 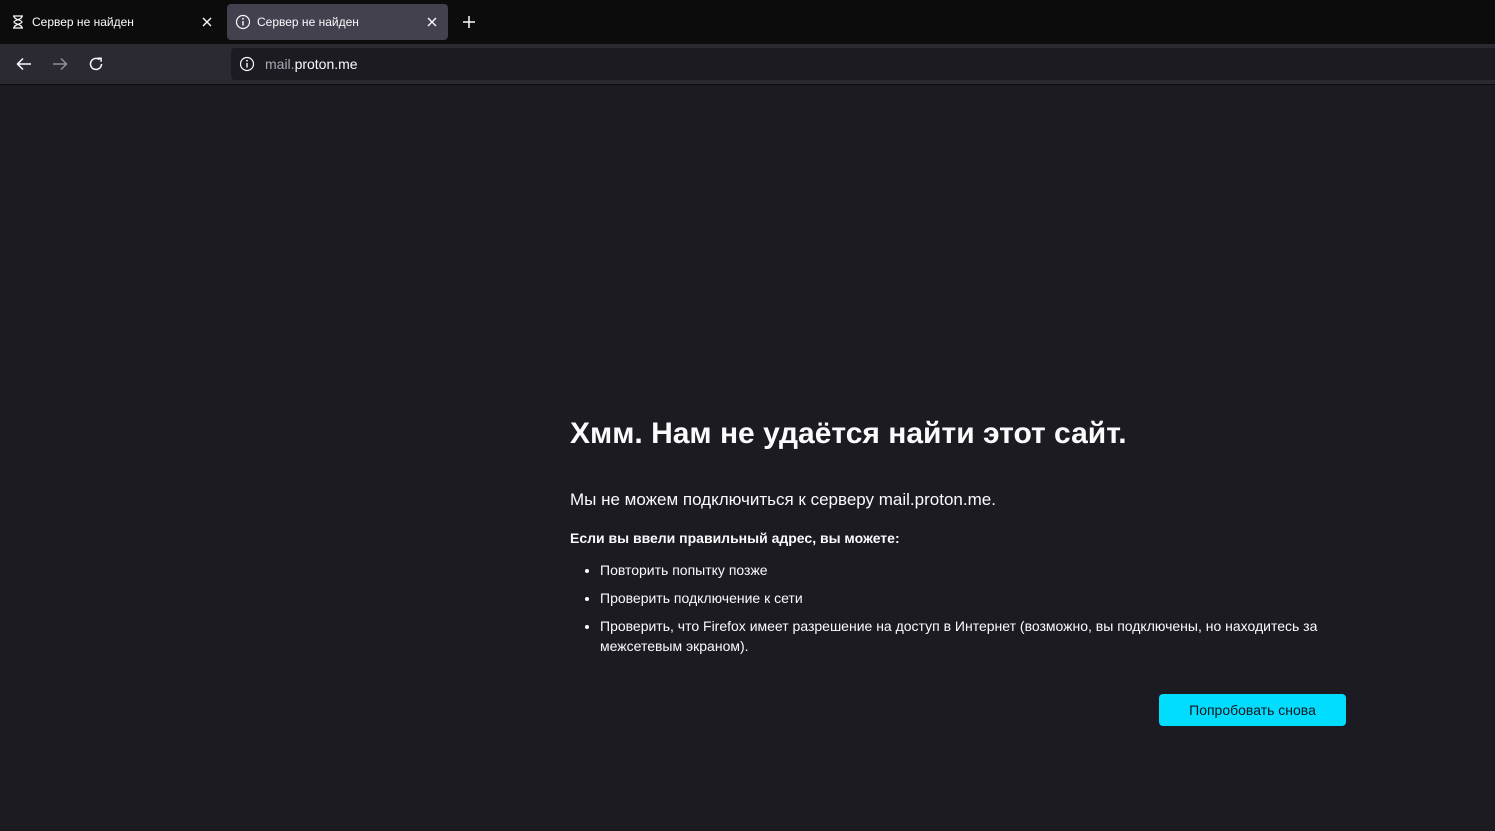 What do you see at coordinates (243, 22) in the screenshot?
I see `info-icon` at bounding box center [243, 22].